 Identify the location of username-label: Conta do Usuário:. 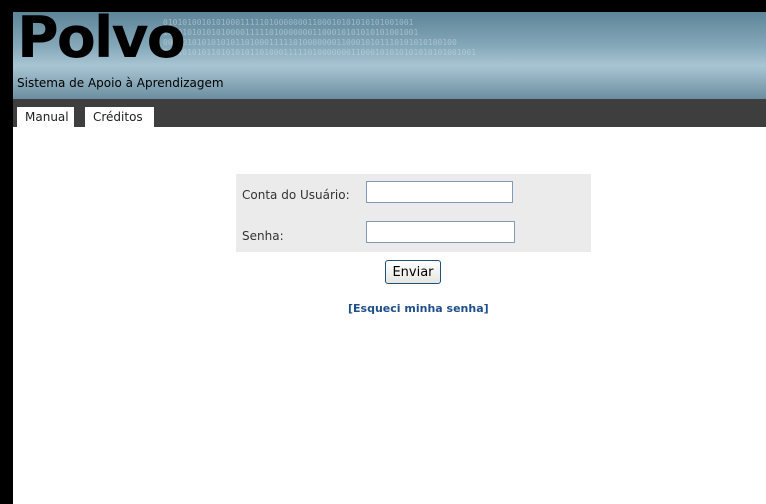
(296, 195).